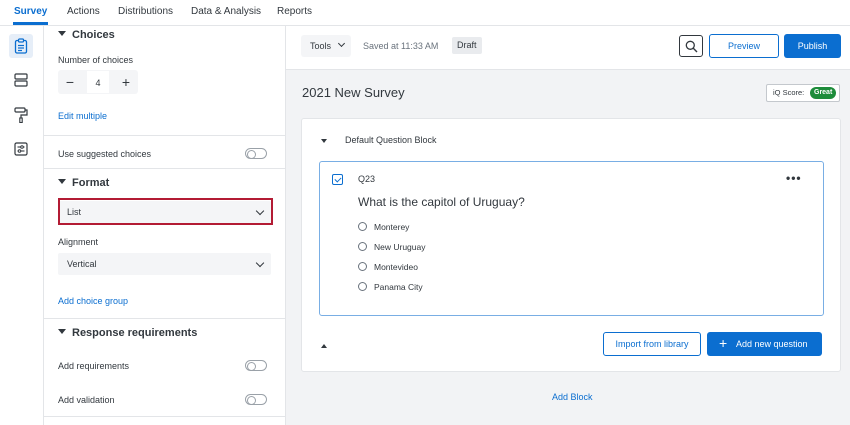 The image size is (850, 425). What do you see at coordinates (21, 46) in the screenshot?
I see `survey-clipboard-icon` at bounding box center [21, 46].